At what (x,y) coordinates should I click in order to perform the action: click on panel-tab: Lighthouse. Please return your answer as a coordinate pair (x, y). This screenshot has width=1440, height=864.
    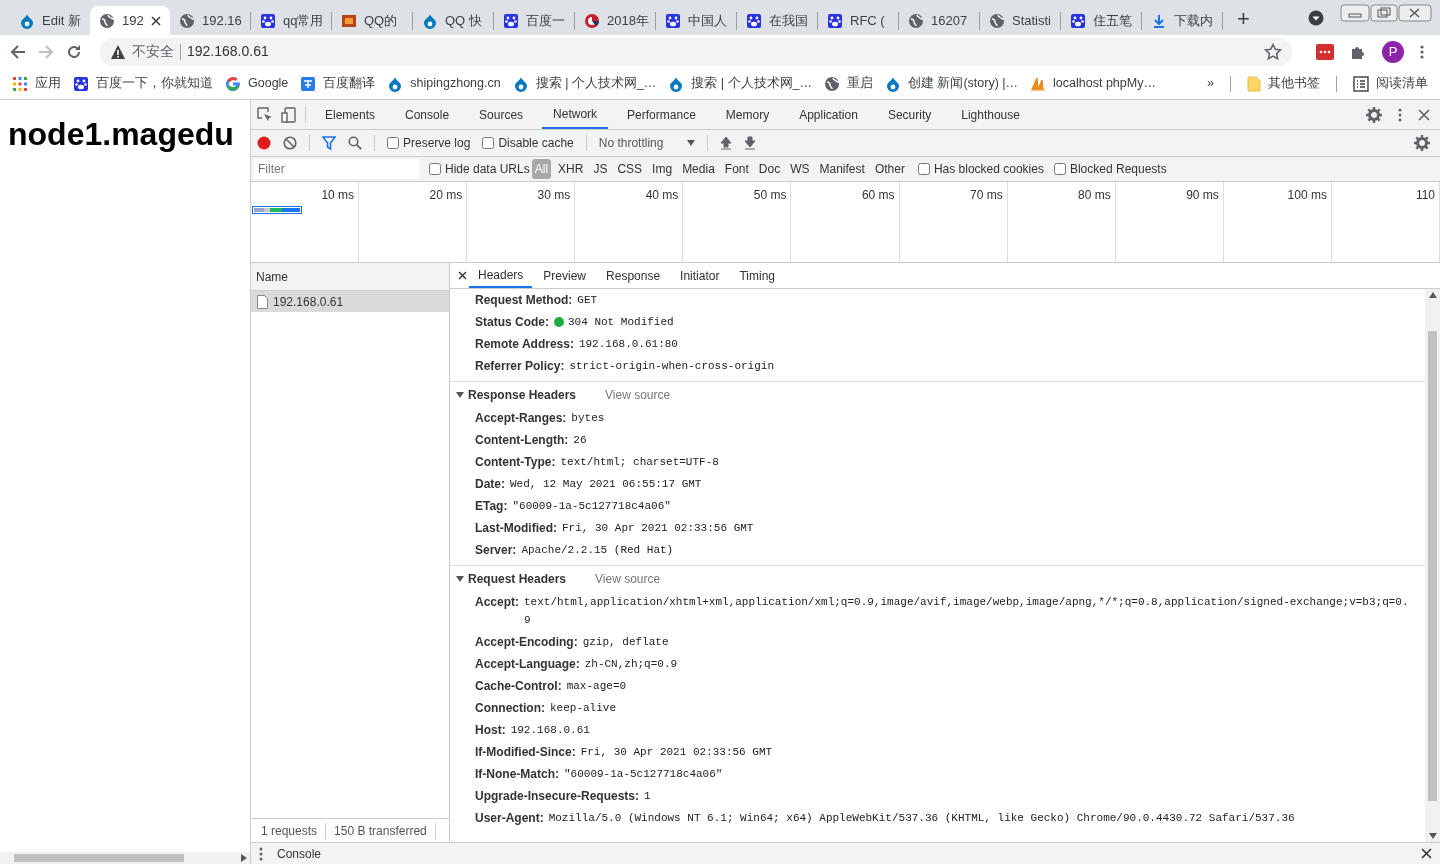
    Looking at the image, I should click on (990, 114).